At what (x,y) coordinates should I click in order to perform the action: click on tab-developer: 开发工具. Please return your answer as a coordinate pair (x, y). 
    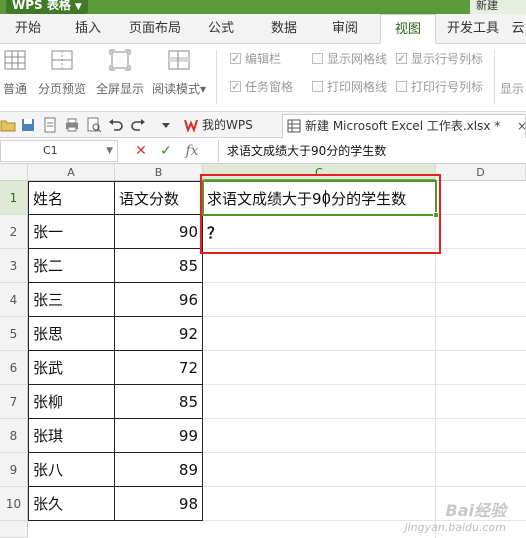
    Looking at the image, I should click on (473, 29).